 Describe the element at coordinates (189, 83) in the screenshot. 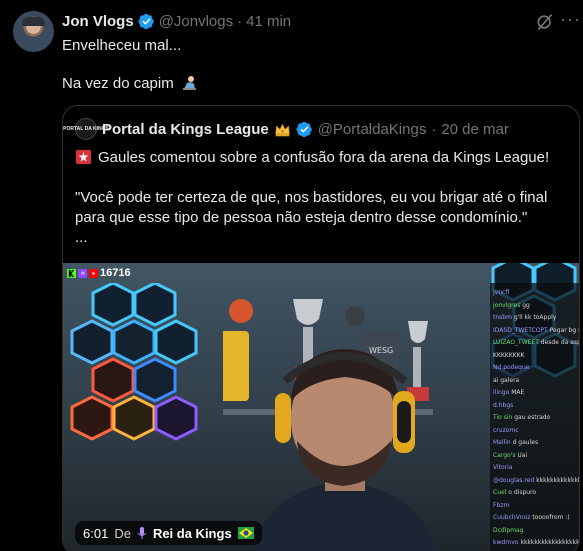

I see `person-lying-emoji-icon` at that location.